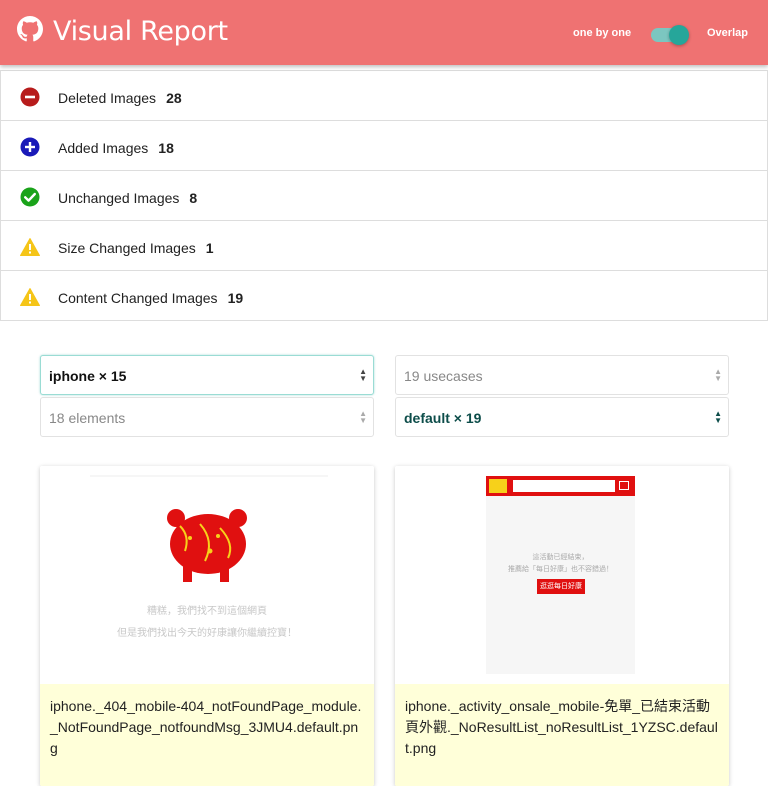  Describe the element at coordinates (116, 148) in the screenshot. I see `summary-label: Added Images 18` at that location.